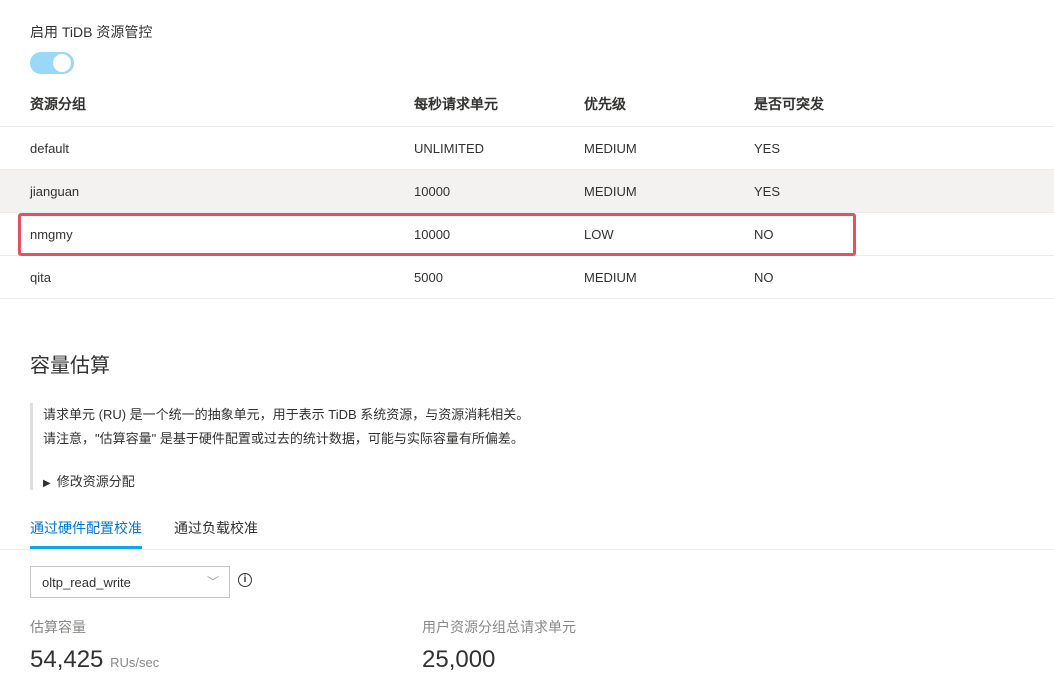 The image size is (1054, 699). Describe the element at coordinates (527, 147) in the screenshot. I see `table-row: default UNLIMITED MEDIUM YES` at that location.